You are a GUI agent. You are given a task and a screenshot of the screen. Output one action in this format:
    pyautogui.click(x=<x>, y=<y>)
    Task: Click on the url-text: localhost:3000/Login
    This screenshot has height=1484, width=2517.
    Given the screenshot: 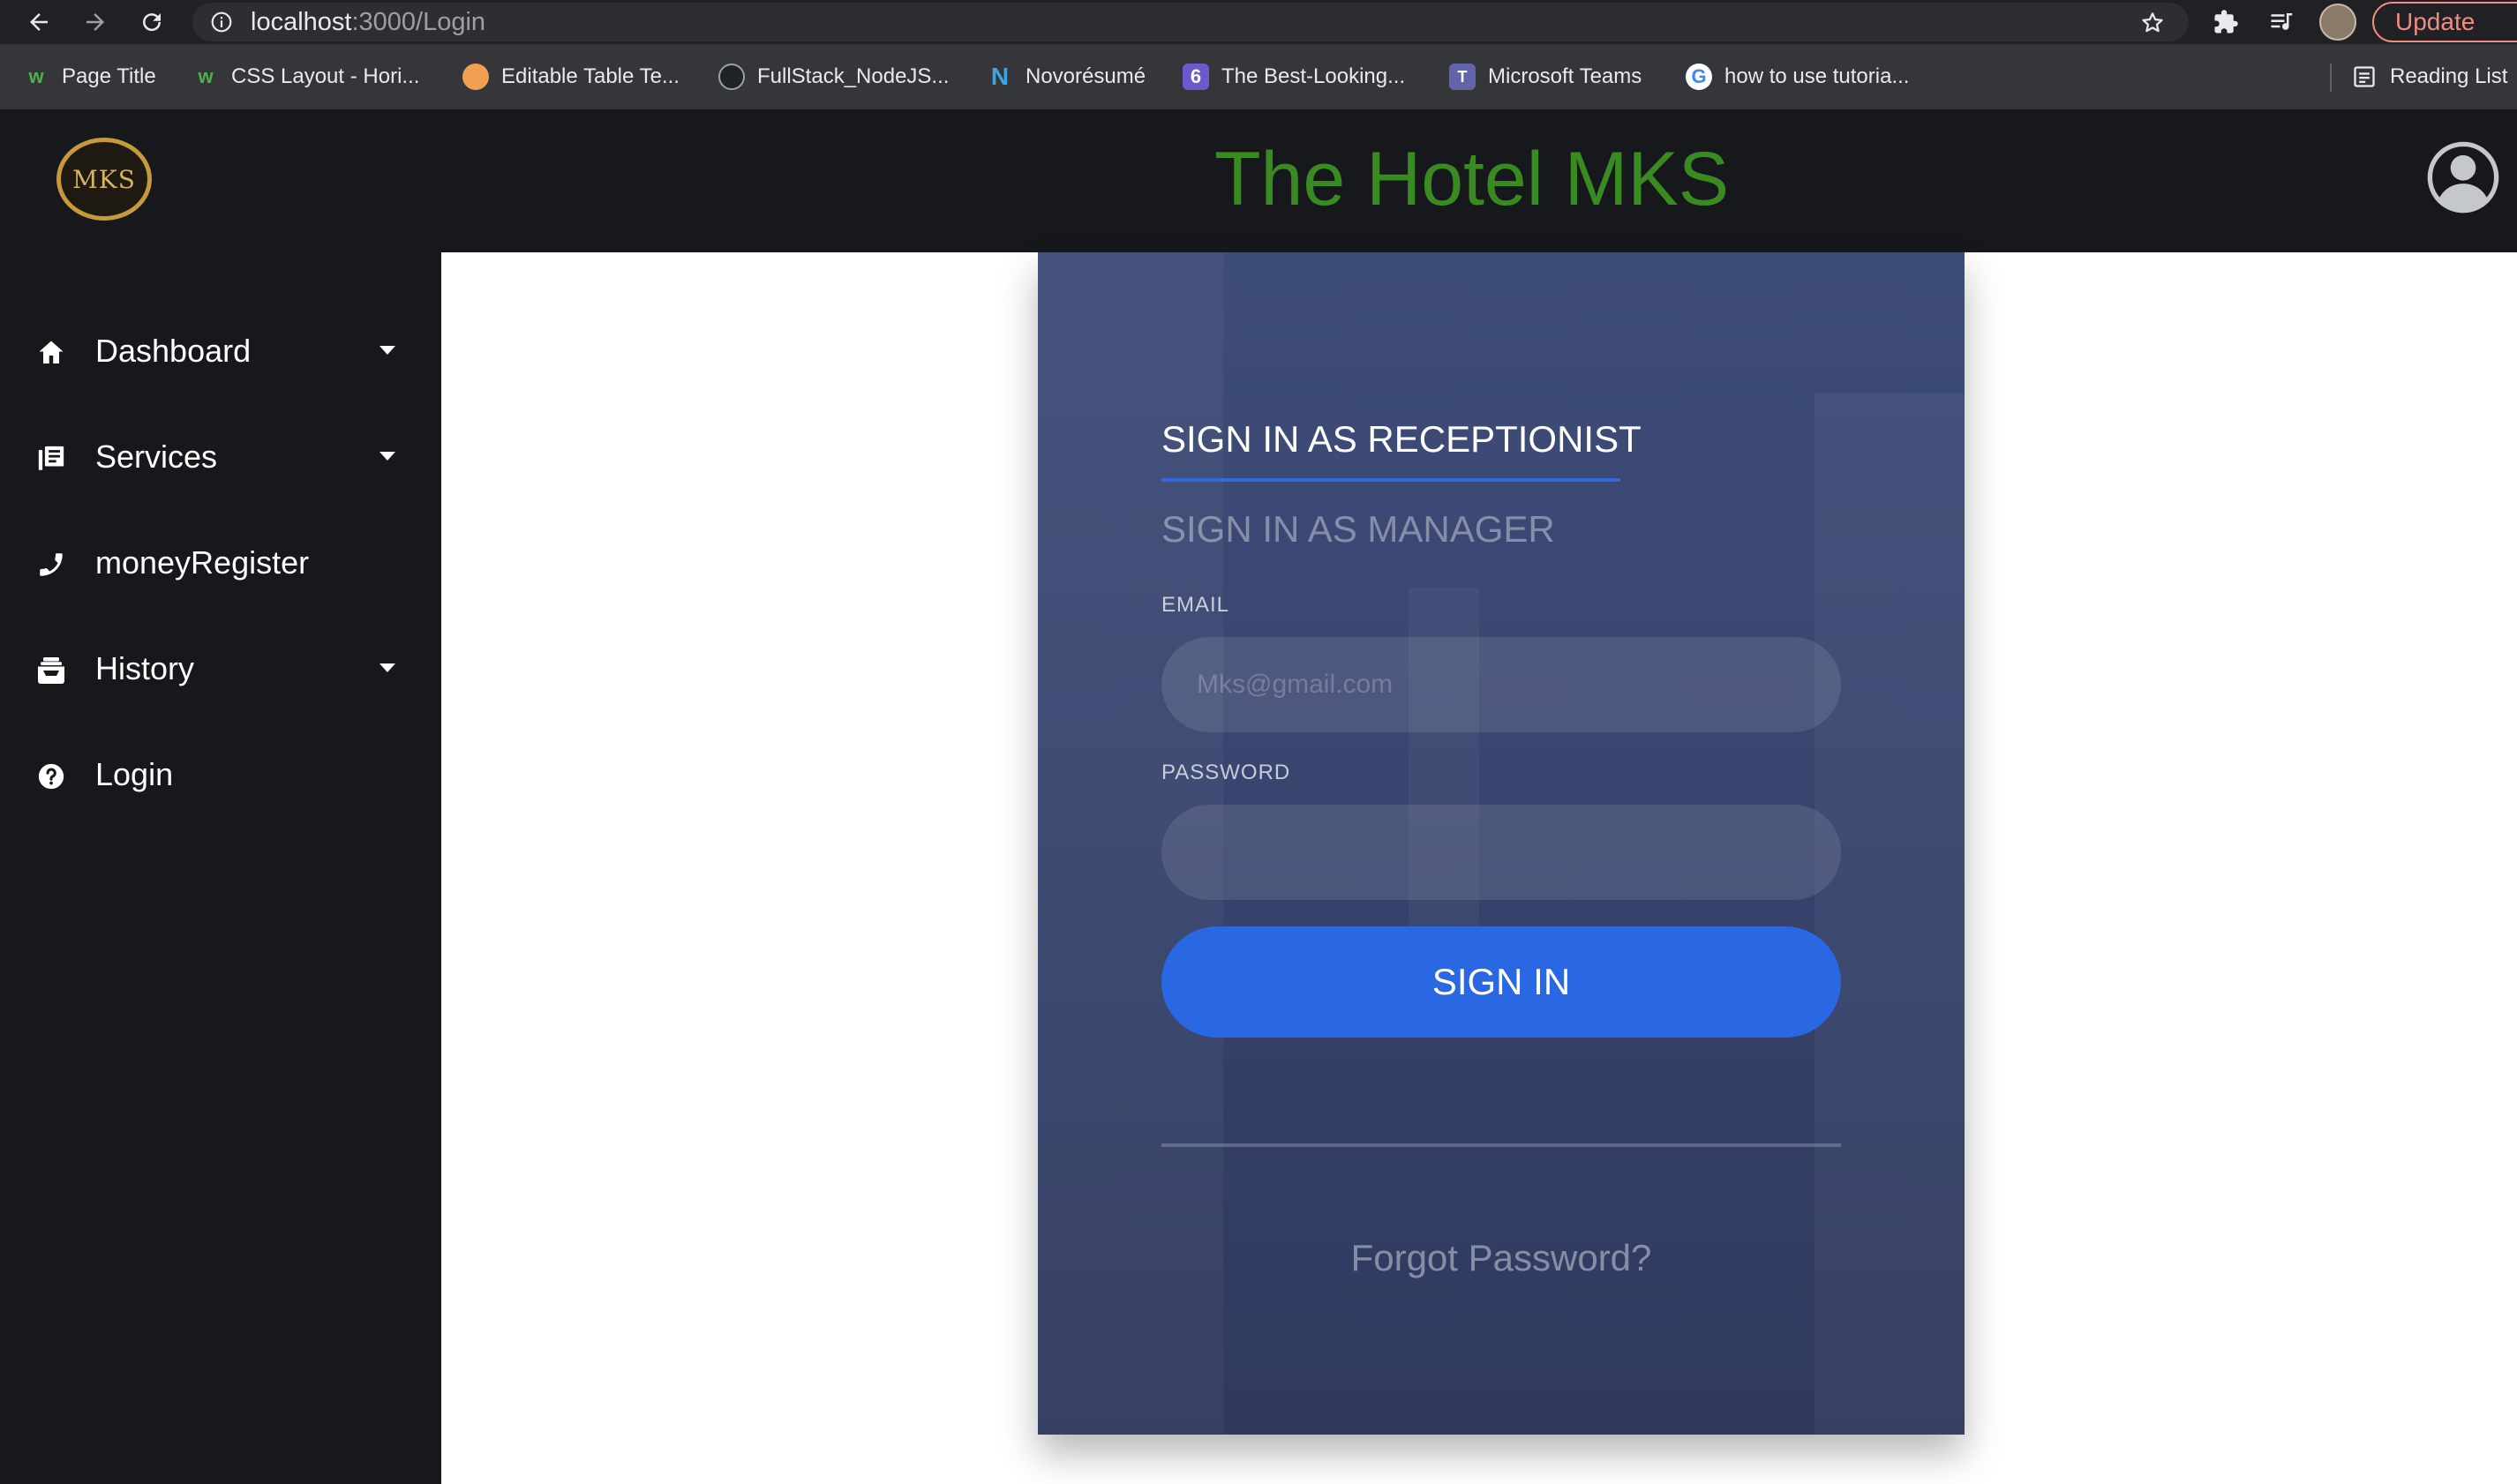 What is the action you would take?
    pyautogui.click(x=368, y=22)
    